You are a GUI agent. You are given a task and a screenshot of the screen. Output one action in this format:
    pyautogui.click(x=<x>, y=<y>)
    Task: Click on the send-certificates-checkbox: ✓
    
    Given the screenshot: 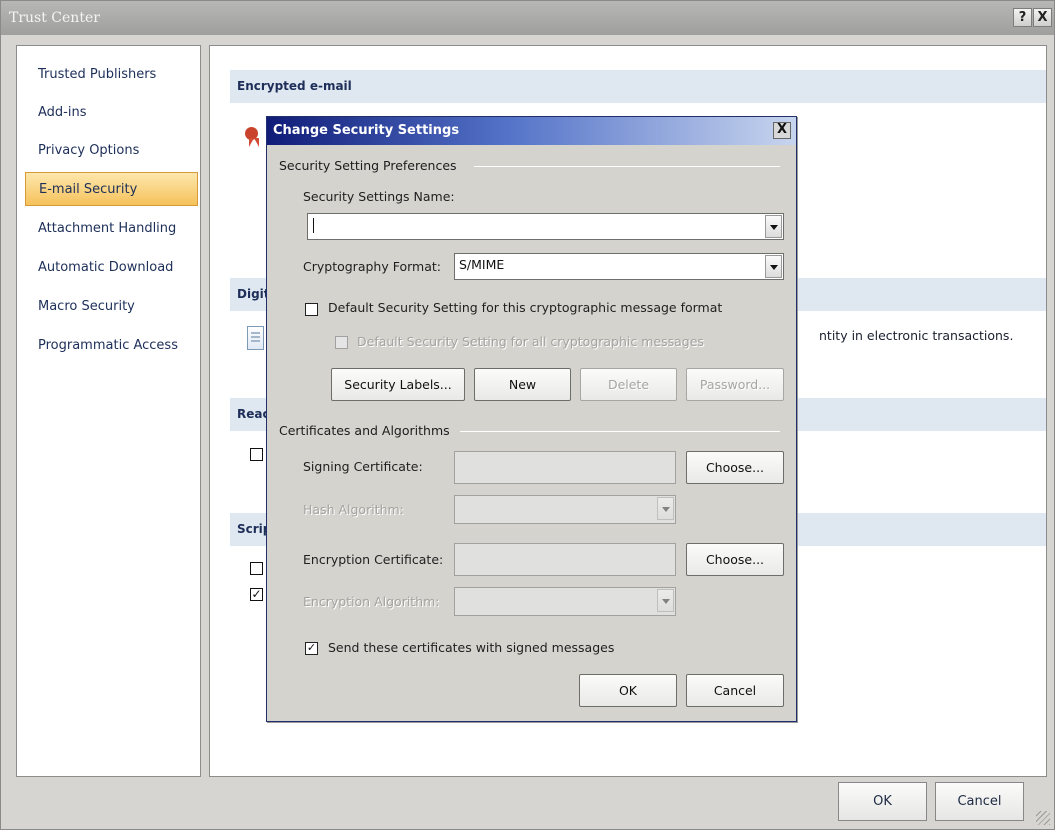 What is the action you would take?
    pyautogui.click(x=311, y=648)
    